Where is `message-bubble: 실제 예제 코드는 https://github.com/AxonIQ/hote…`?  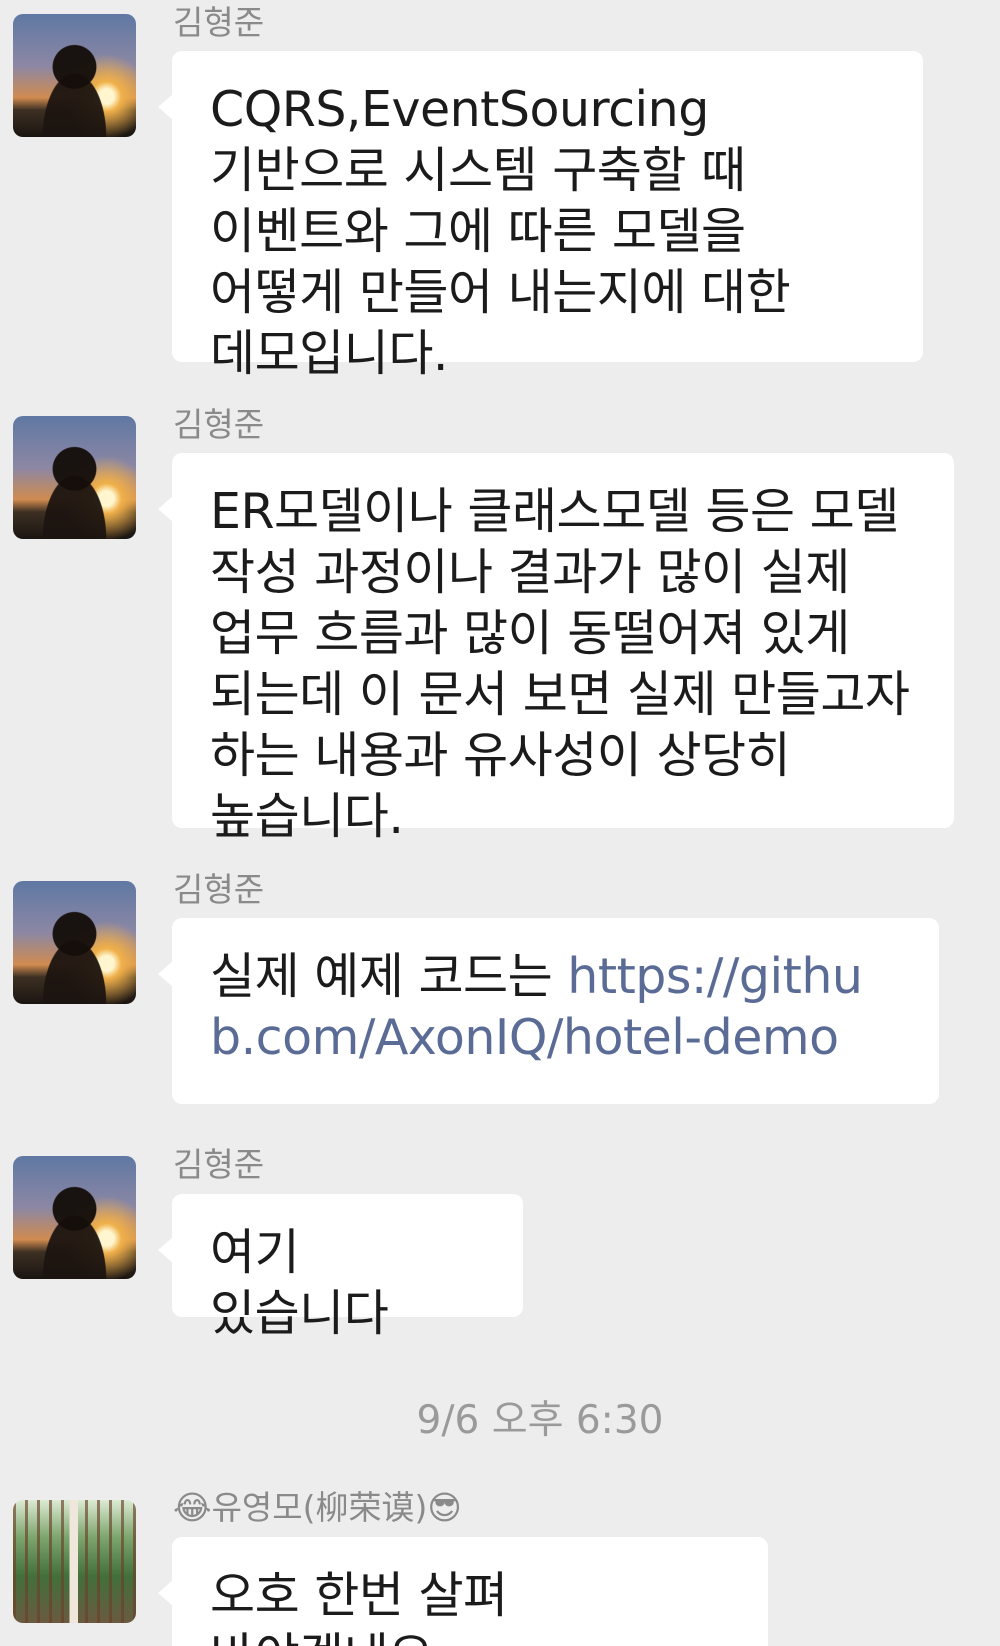
message-bubble: 실제 예제 코드는 https://github.com/AxonIQ/hote… is located at coordinates (548, 1011).